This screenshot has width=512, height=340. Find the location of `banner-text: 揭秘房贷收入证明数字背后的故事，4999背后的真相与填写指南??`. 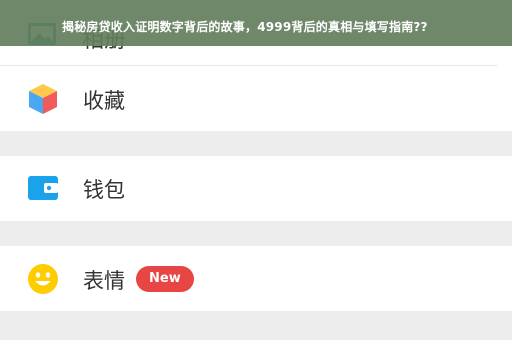

banner-text: 揭秘房贷收入证明数字背后的故事，4999背后的真相与填写指南?? is located at coordinates (245, 27).